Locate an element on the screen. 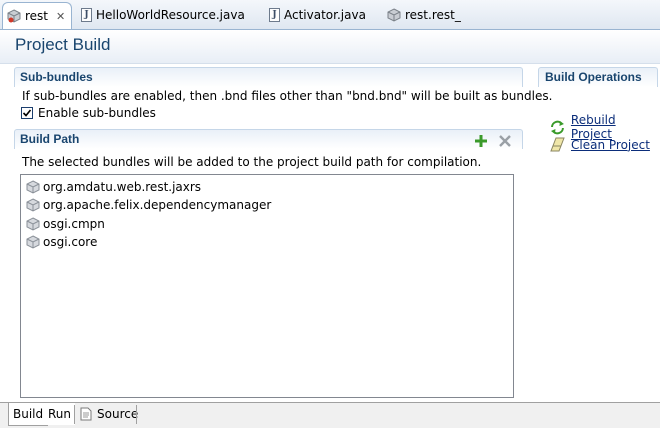  tab-activator: J Activator.java is located at coordinates (317, 15).